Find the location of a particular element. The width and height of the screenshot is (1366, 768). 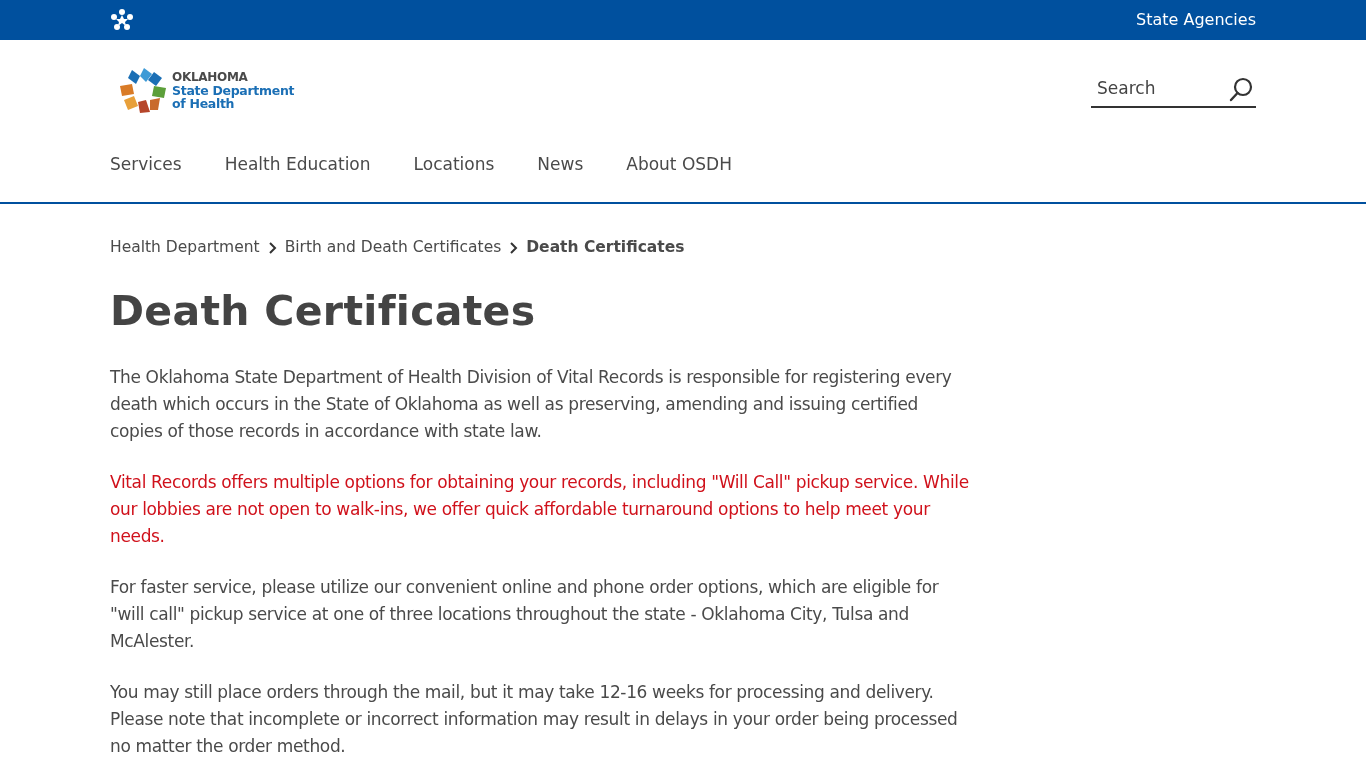

breadcrumb-current: Death Certificates is located at coordinates (605, 247).